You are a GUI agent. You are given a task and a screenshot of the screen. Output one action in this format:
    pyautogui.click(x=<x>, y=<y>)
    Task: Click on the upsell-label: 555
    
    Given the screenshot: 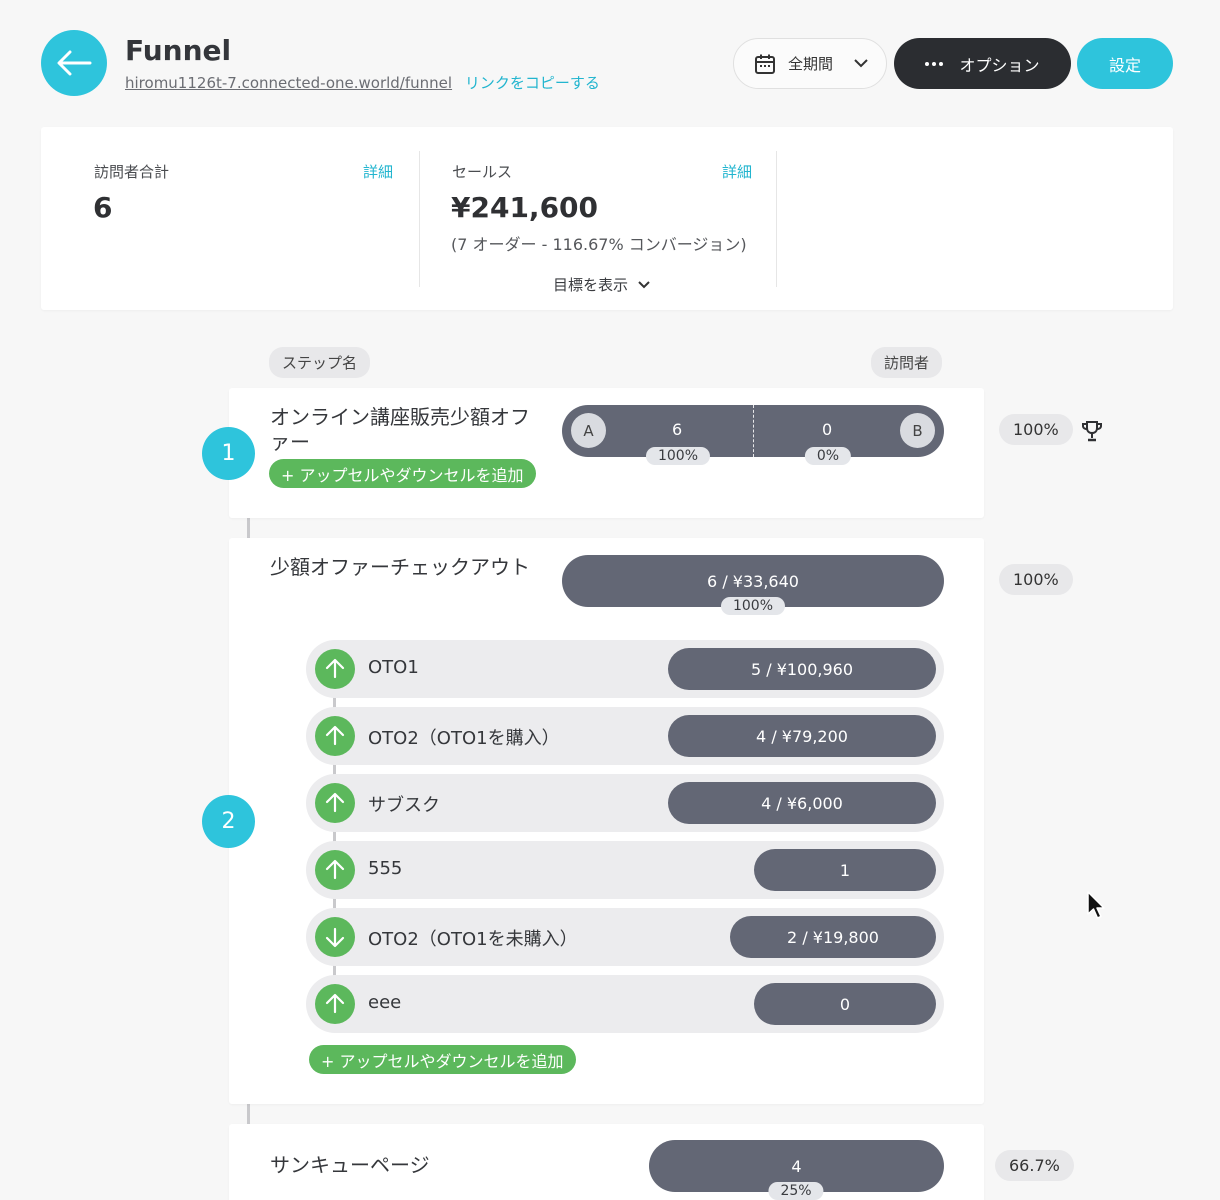 What is the action you would take?
    pyautogui.click(x=385, y=868)
    